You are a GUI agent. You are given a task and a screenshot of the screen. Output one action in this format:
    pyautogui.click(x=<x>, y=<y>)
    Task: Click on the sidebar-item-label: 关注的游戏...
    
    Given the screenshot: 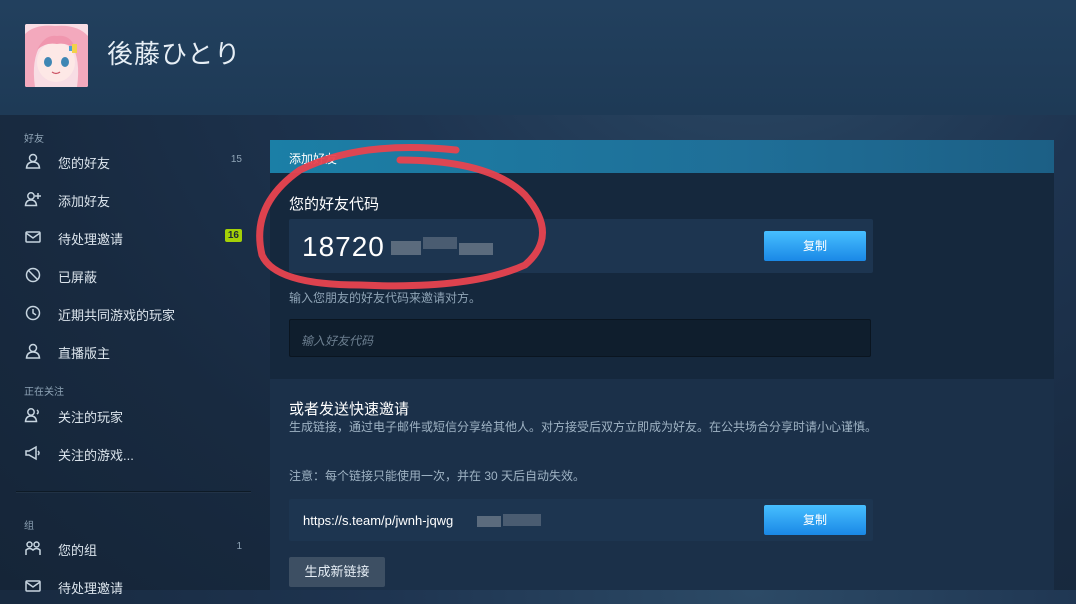 What is the action you would take?
    pyautogui.click(x=96, y=455)
    